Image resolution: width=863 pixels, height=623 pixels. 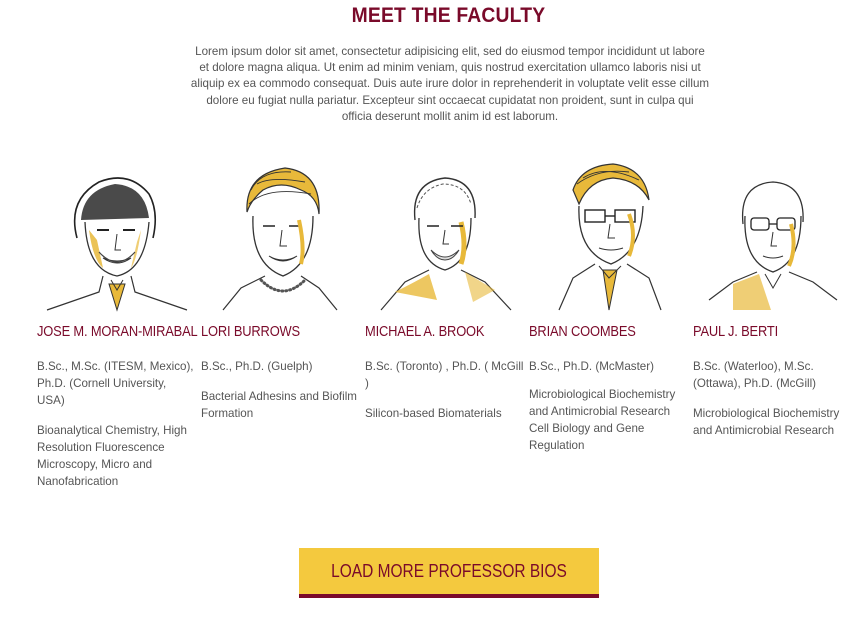 I want to click on section-title: MEET THE FACULTY, so click(x=448, y=15).